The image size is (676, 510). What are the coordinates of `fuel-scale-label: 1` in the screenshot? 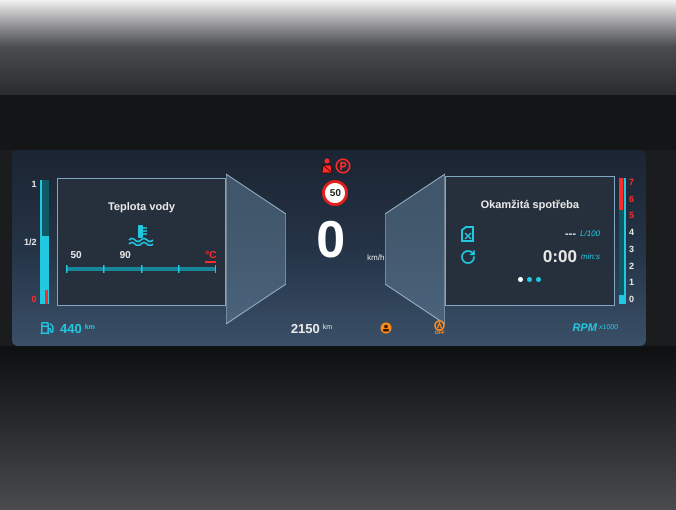 It's located at (34, 184).